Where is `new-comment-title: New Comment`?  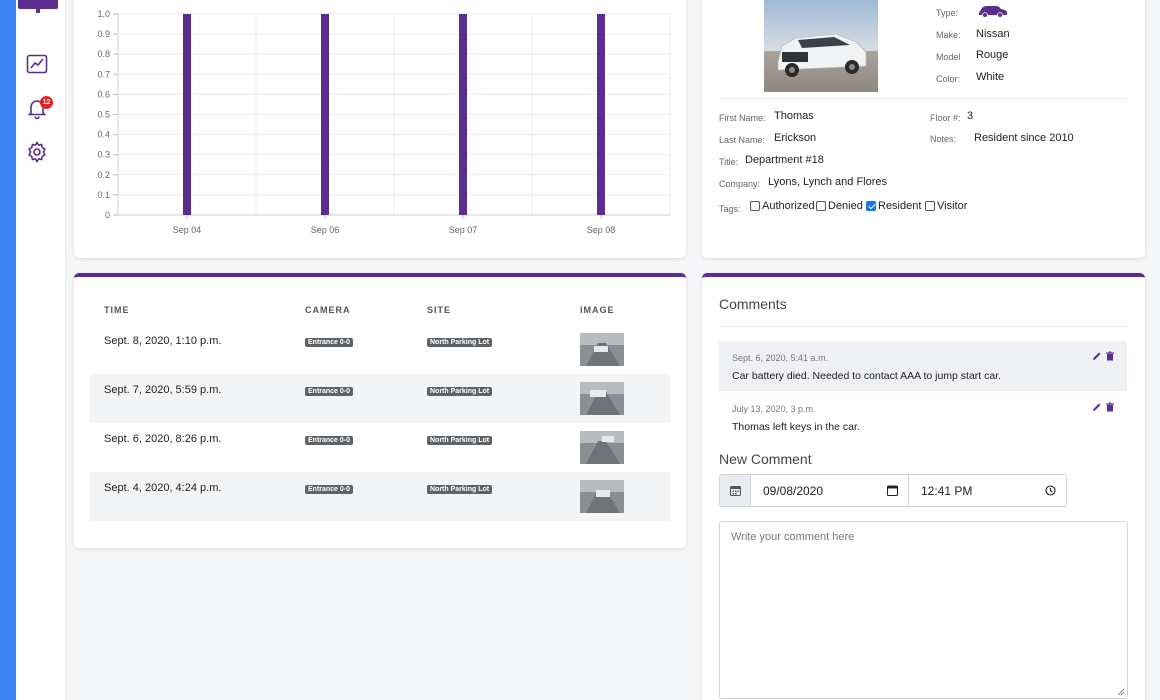
new-comment-title: New Comment is located at coordinates (765, 459).